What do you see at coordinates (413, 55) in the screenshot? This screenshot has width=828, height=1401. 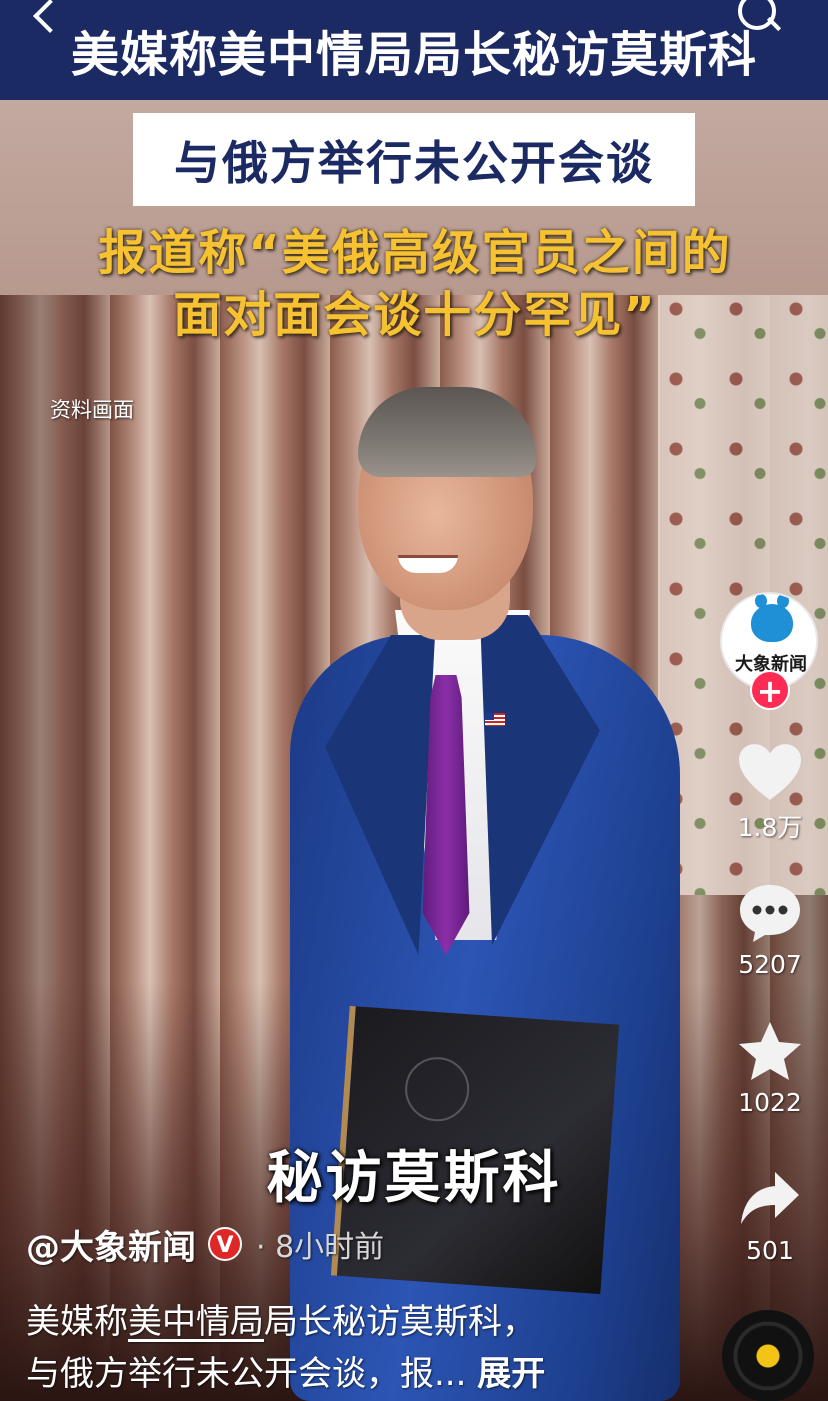 I see `video-title: 美媒称美中情局局长秘访莫斯科` at bounding box center [413, 55].